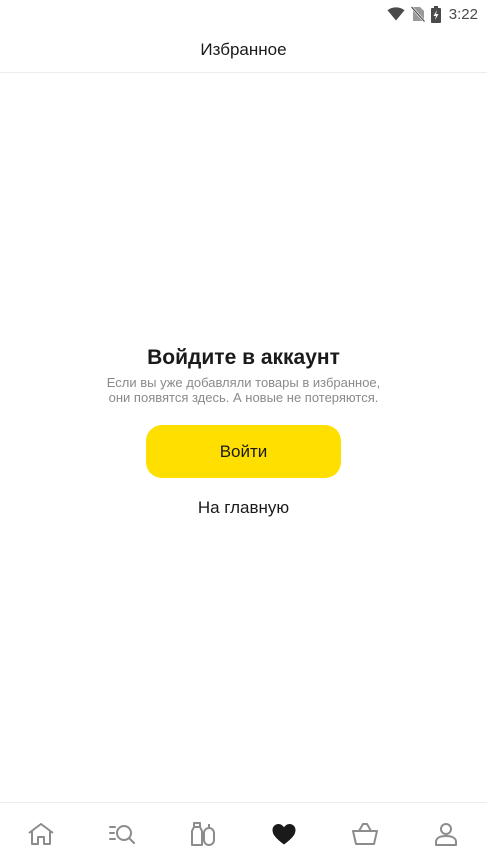 Image resolution: width=487 pixels, height=865 pixels. What do you see at coordinates (435, 14) in the screenshot?
I see `battery-charging-icon` at bounding box center [435, 14].